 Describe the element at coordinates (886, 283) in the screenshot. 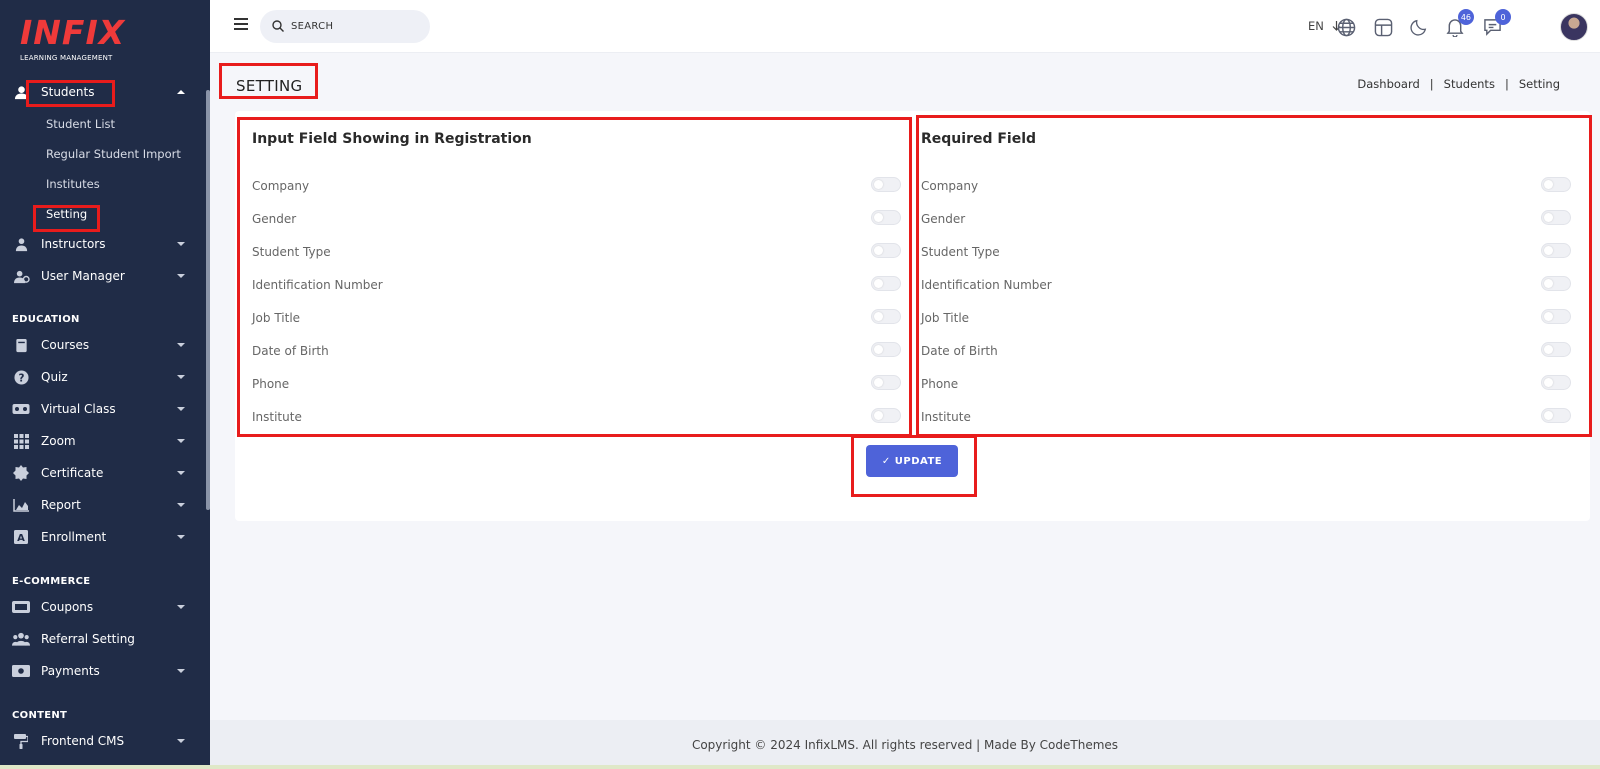

I see `toggle-show-identification-number` at that location.